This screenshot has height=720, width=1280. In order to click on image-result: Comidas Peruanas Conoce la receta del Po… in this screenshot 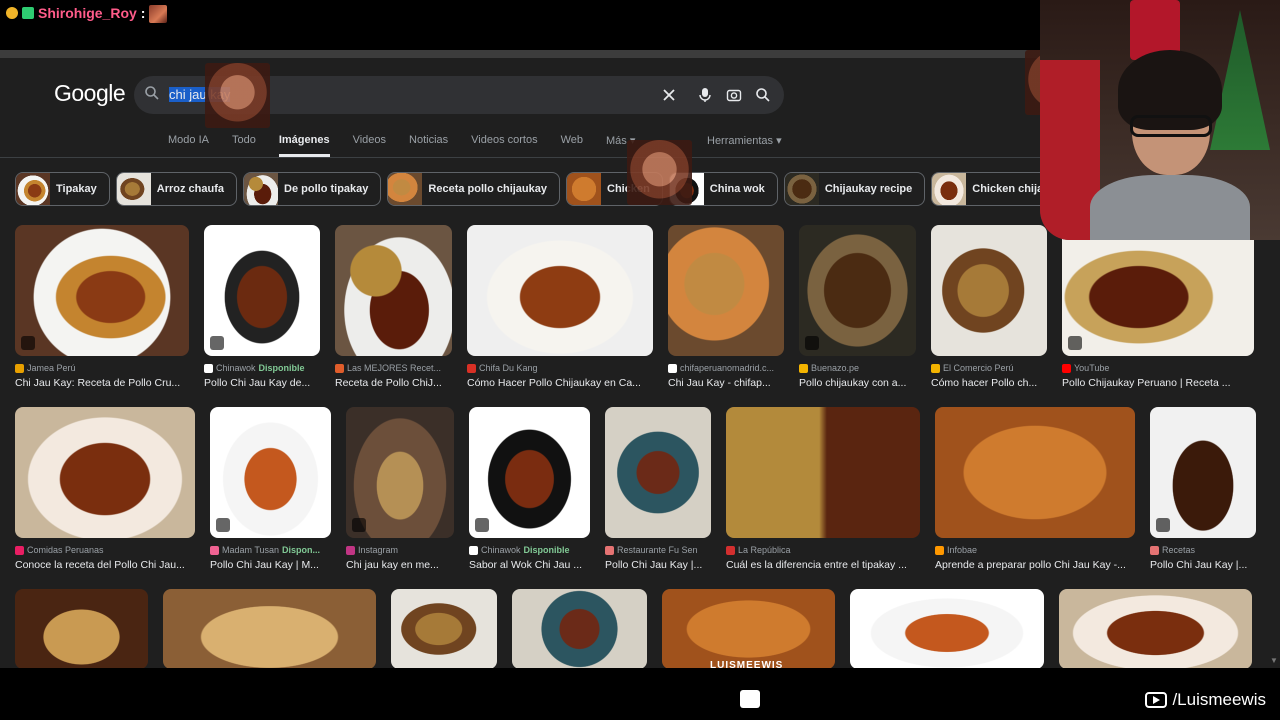, I will do `click(105, 489)`.